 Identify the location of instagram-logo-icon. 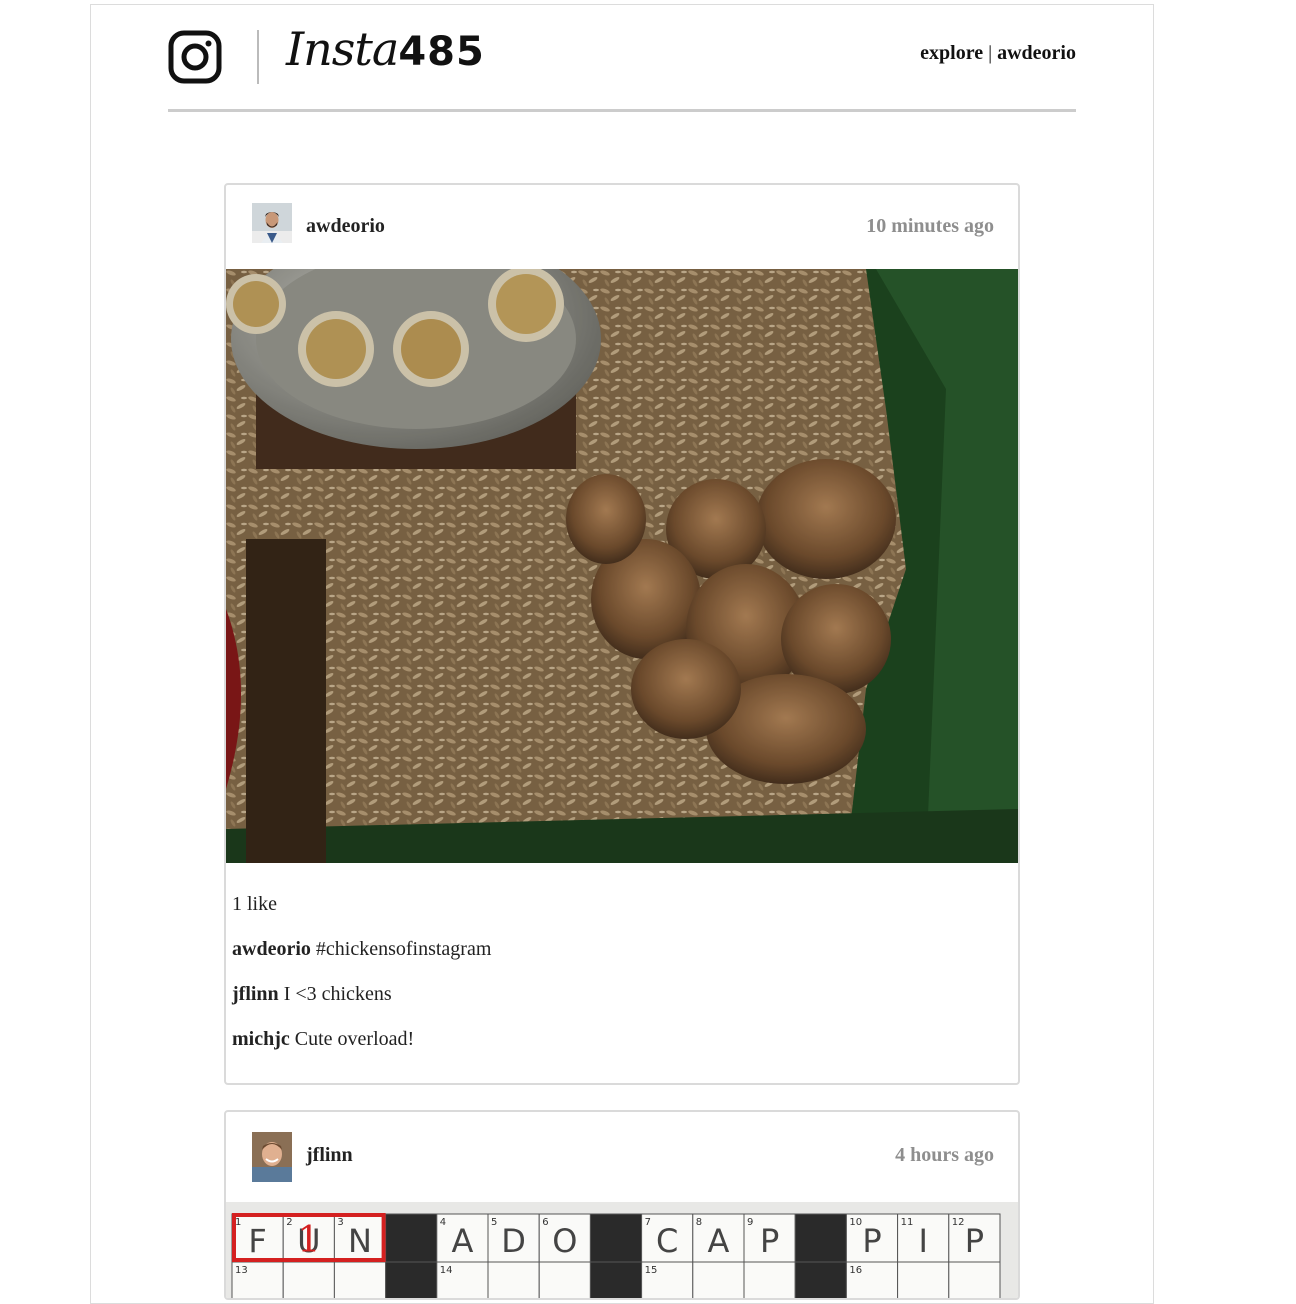
(195, 57).